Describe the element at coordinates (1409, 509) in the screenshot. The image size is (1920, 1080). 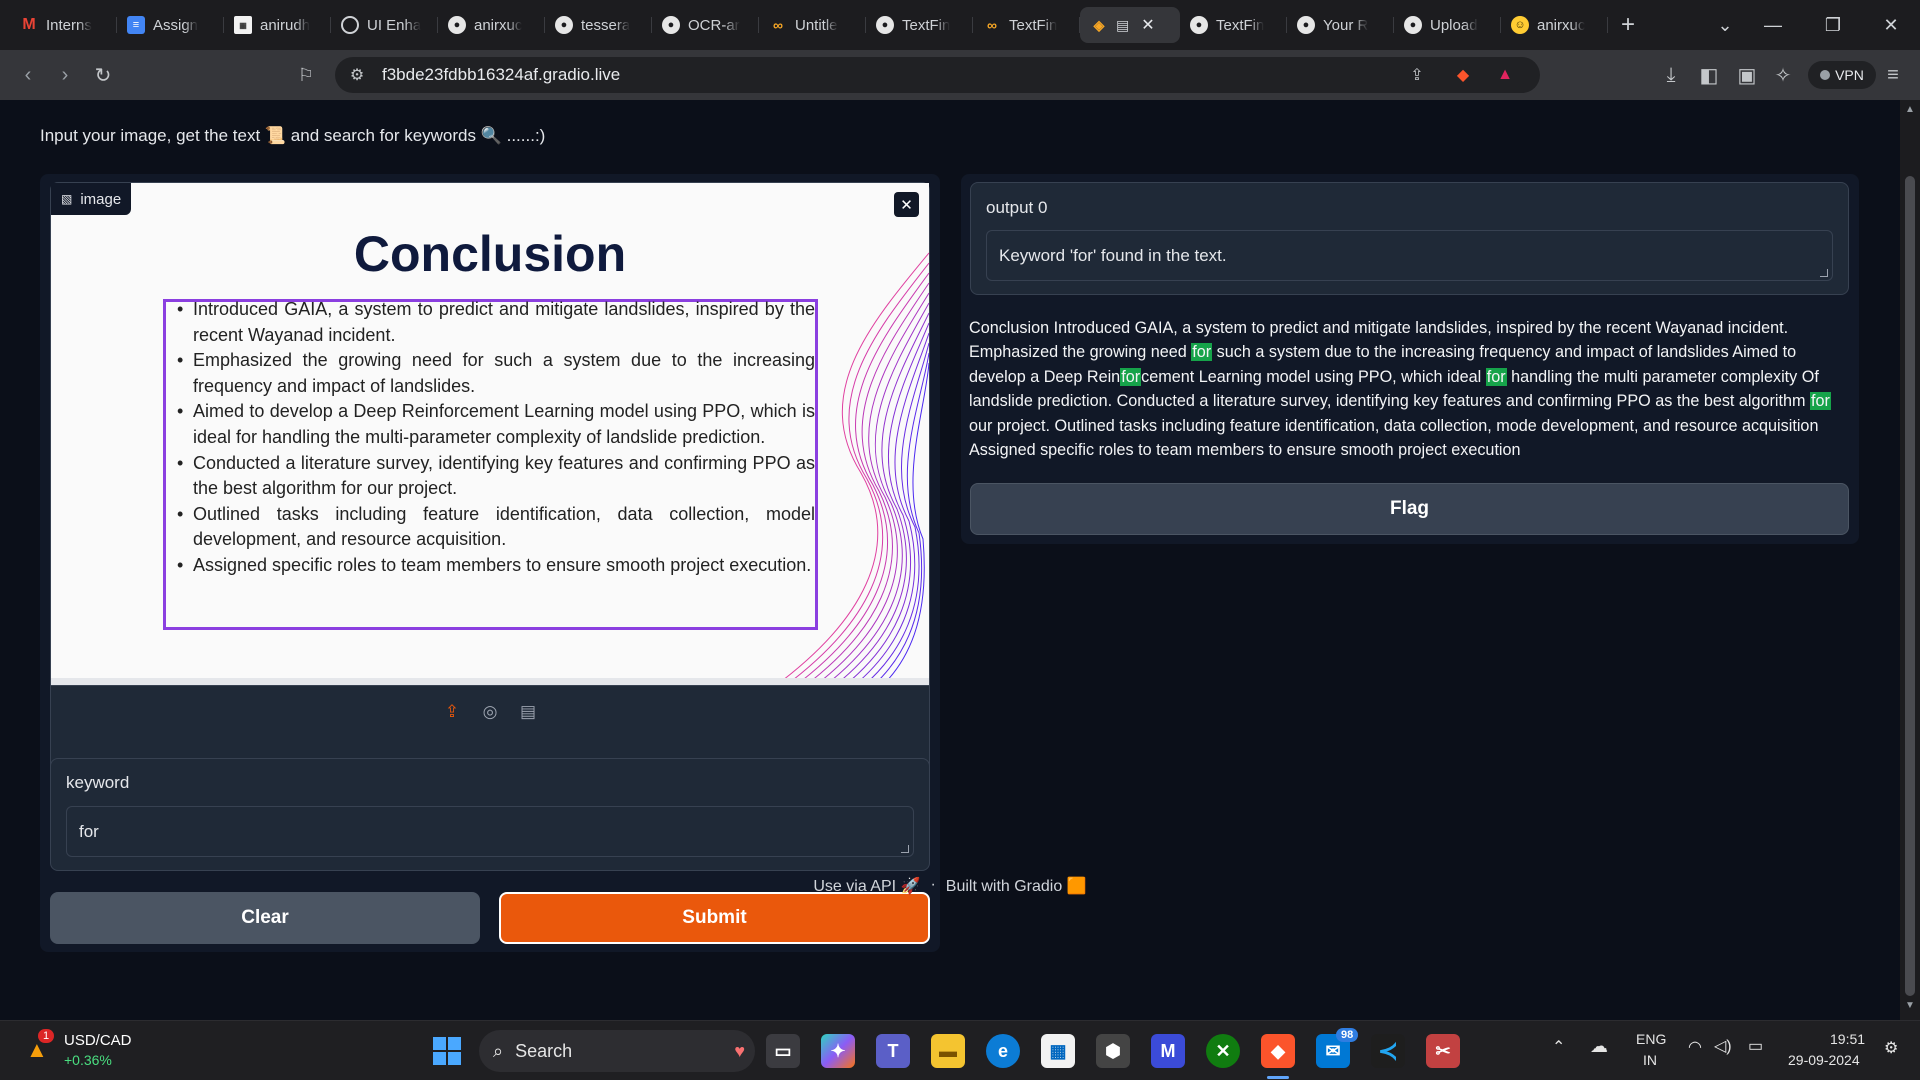
I see `flag-button: Flag` at that location.